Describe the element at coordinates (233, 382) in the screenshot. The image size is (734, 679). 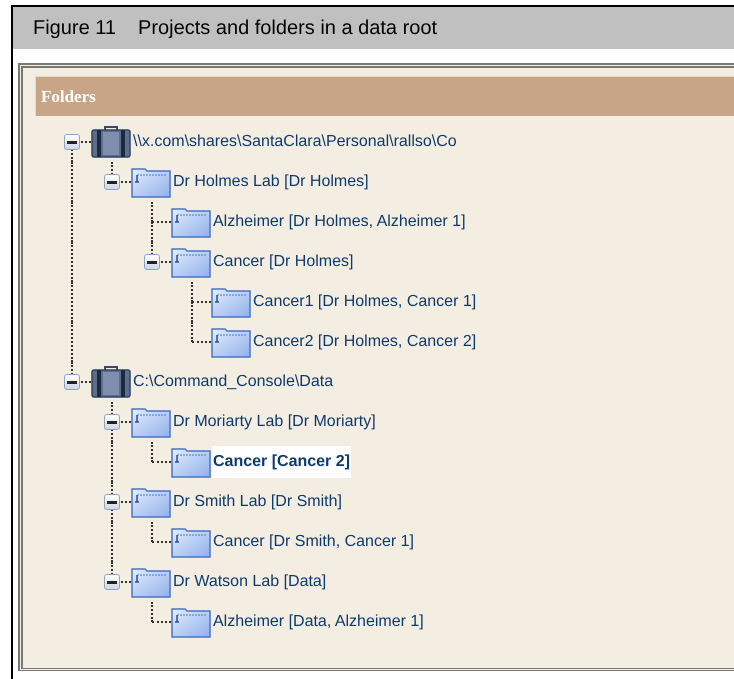
I see `tree-item: C:\Command_Console\Data` at that location.